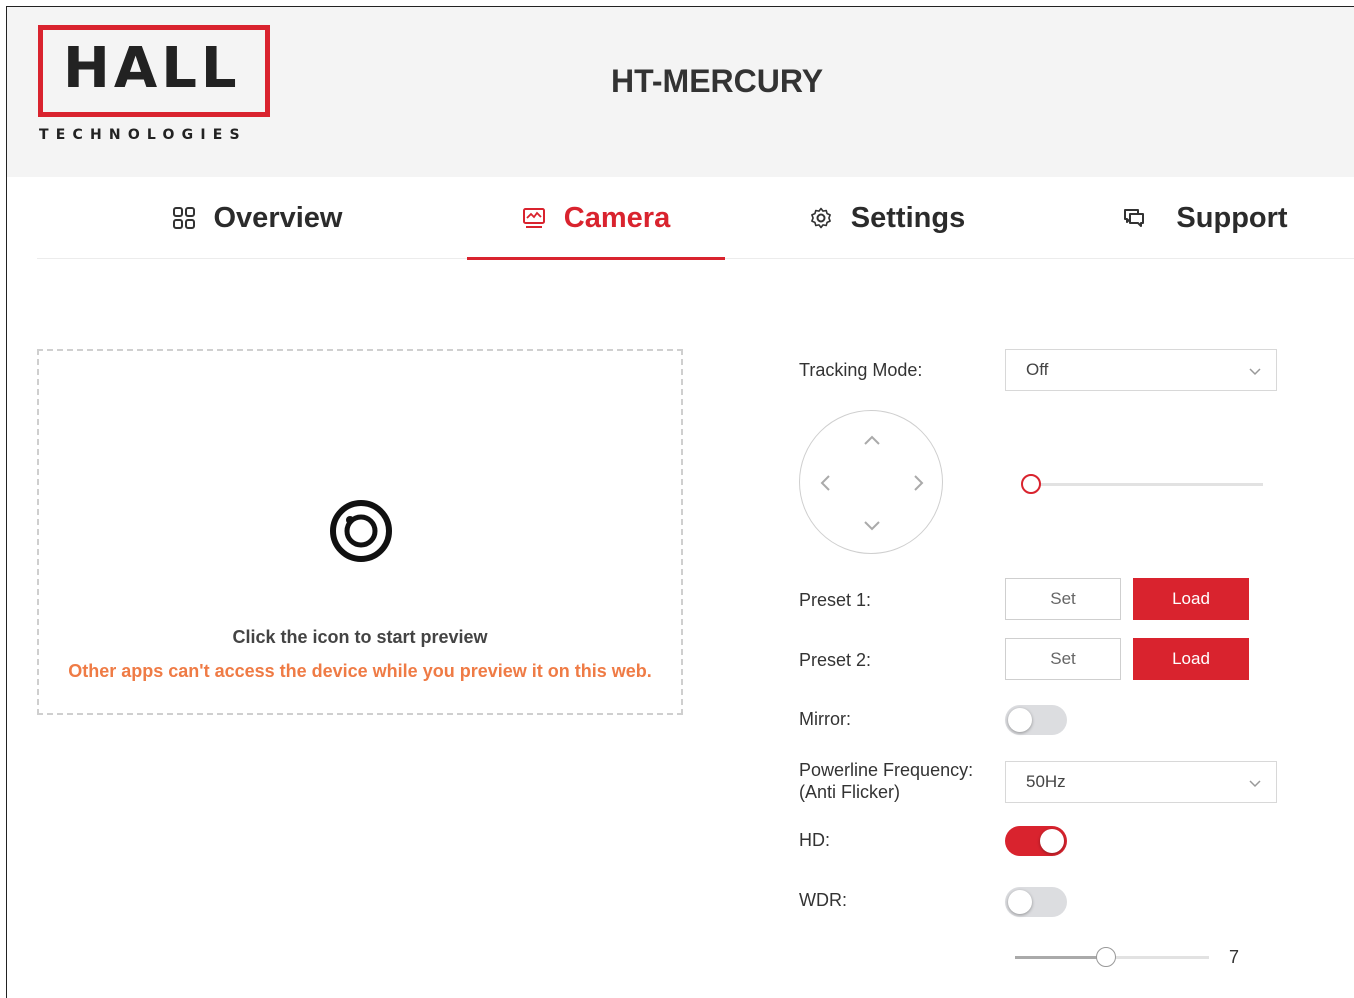  What do you see at coordinates (1036, 902) in the screenshot?
I see `wdr-toggle` at bounding box center [1036, 902].